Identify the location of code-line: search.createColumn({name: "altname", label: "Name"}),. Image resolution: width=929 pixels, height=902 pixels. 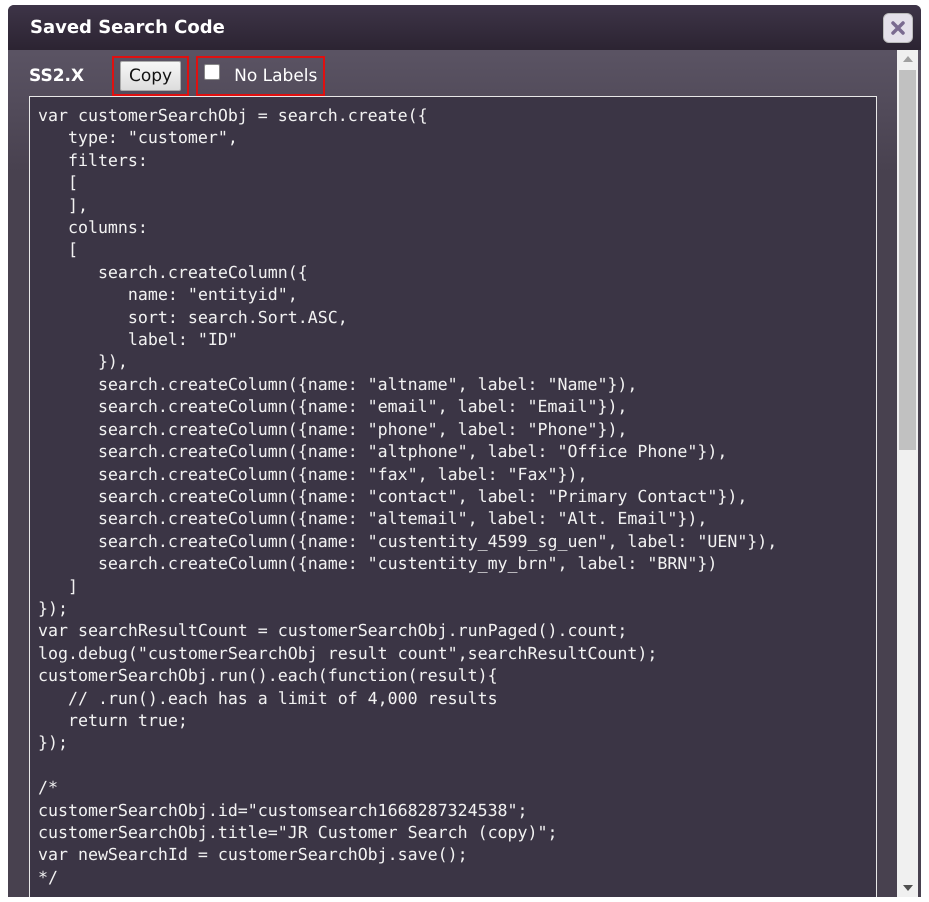
(367, 385).